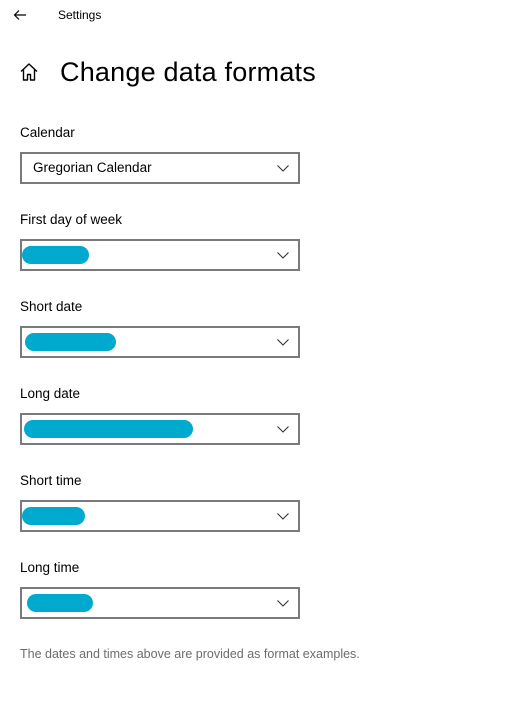 The image size is (508, 721). Describe the element at coordinates (160, 168) in the screenshot. I see `calendar-dropdown: Gregorian Calendar` at that location.